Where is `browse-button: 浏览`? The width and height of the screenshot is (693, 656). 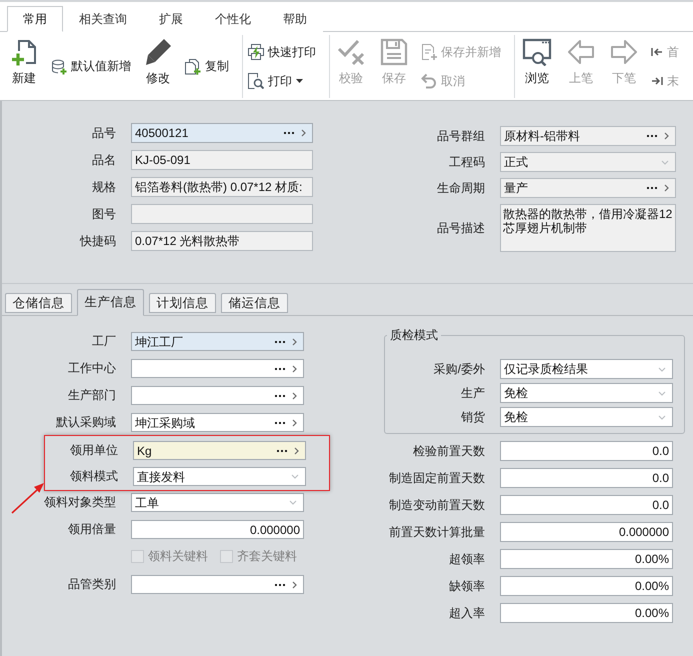 browse-button: 浏览 is located at coordinates (537, 66).